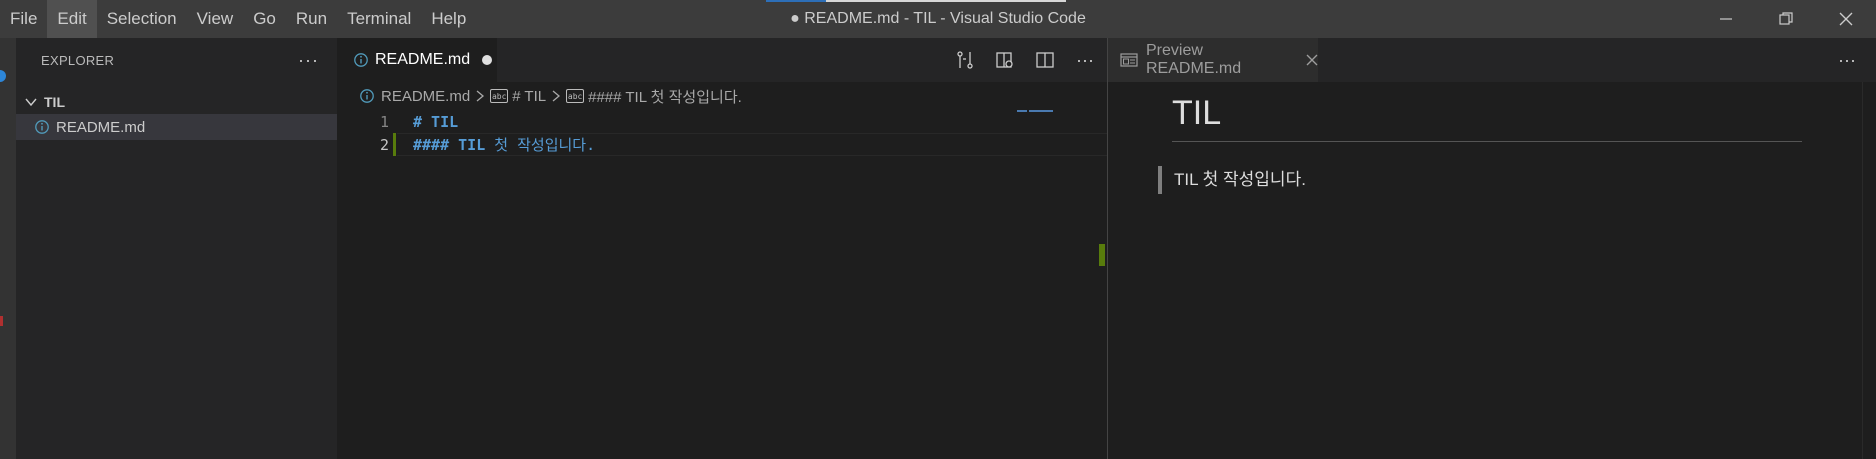 This screenshot has width=1876, height=459. What do you see at coordinates (722, 121) in the screenshot?
I see `code-line-1: 1 # TIL` at bounding box center [722, 121].